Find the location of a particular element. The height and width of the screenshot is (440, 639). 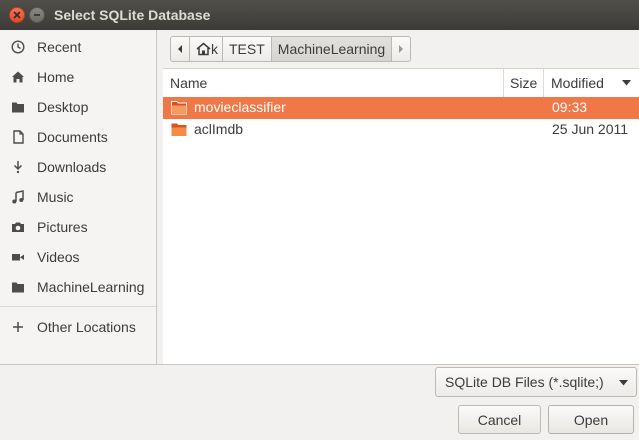

path-scroll-right-button is located at coordinates (401, 49).